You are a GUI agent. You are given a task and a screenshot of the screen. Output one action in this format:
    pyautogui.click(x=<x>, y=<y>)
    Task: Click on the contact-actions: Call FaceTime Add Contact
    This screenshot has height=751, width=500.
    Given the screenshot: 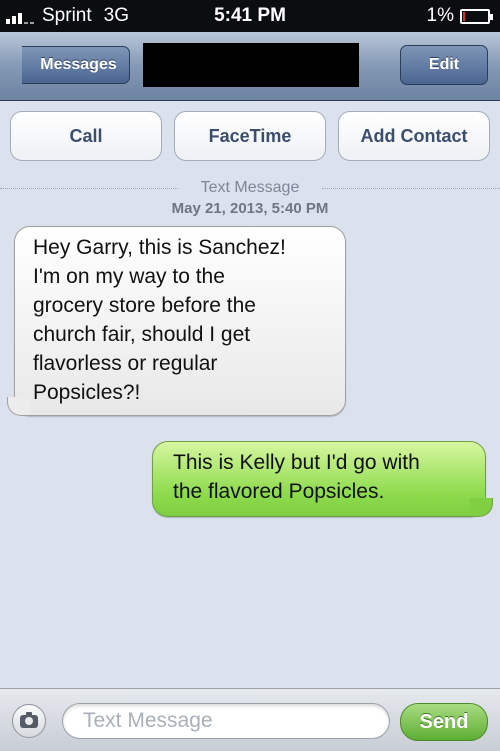 What is the action you would take?
    pyautogui.click(x=250, y=136)
    